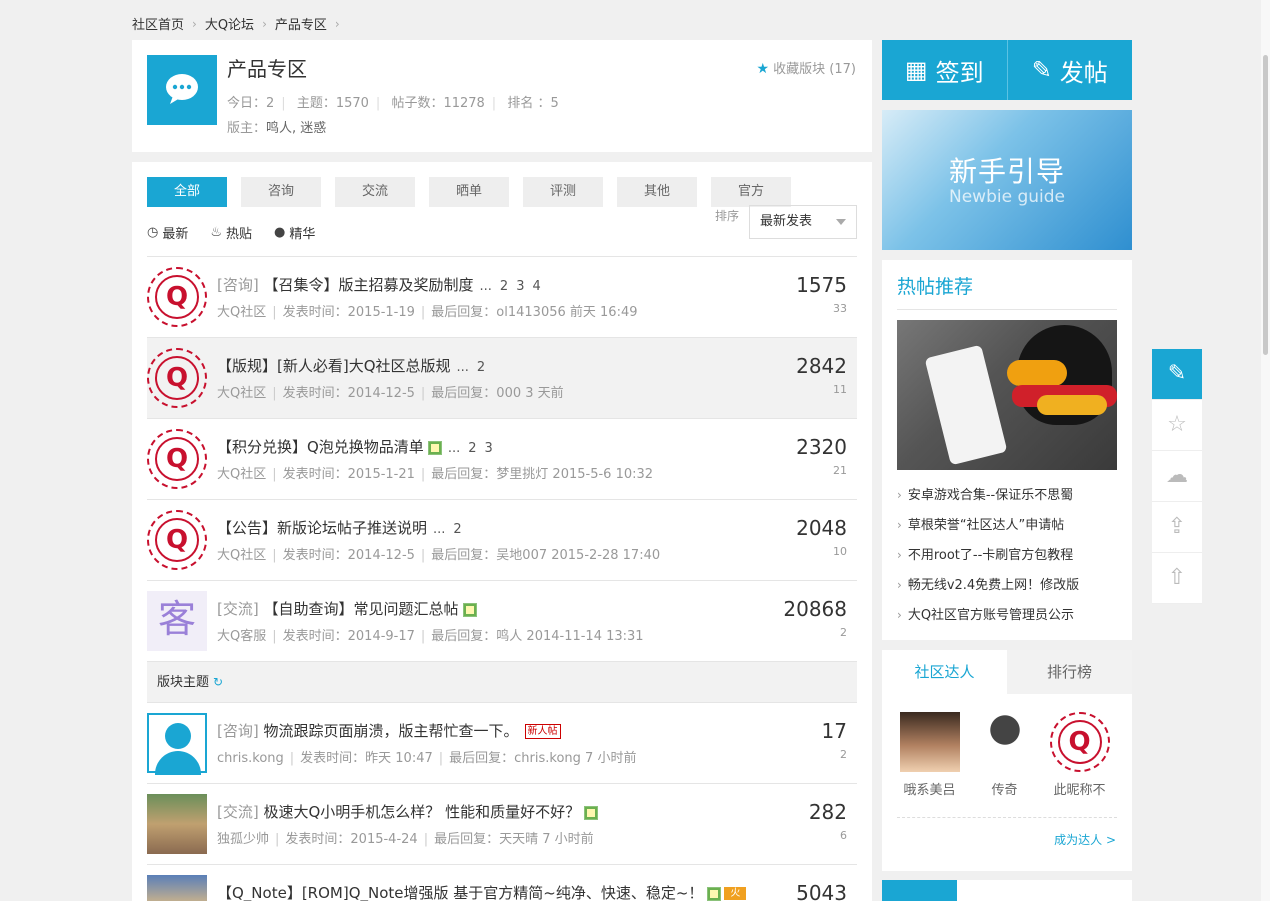 The width and height of the screenshot is (1270, 901). Describe the element at coordinates (563, 192) in the screenshot. I see `tab-review: 评测` at that location.